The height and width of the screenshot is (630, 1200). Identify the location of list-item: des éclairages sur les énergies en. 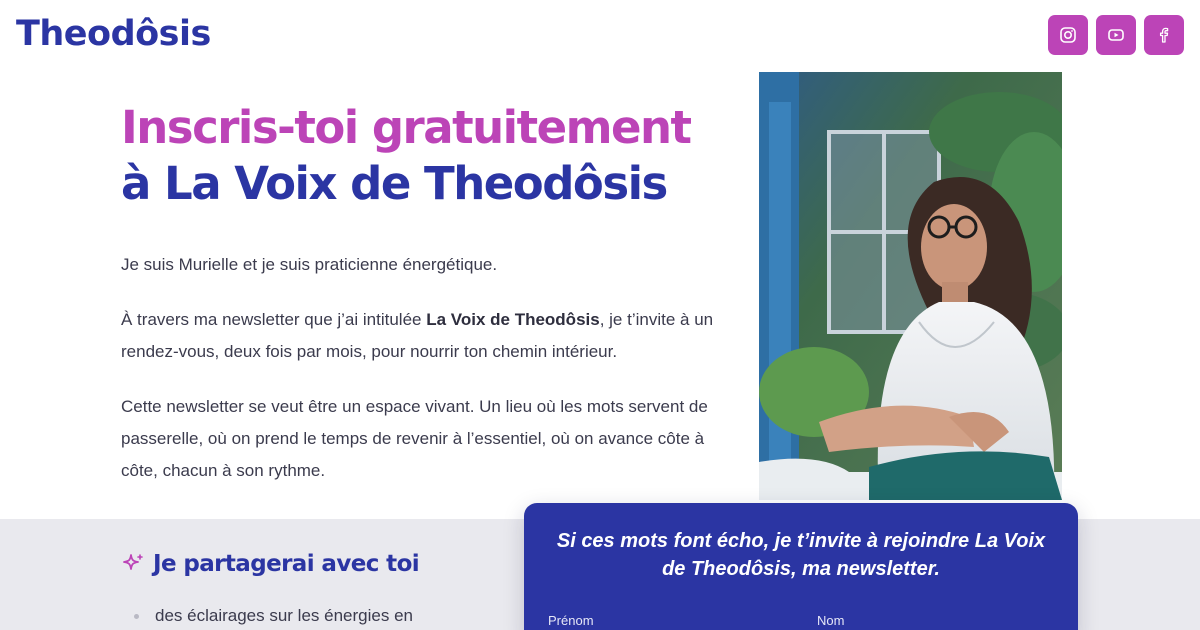
(273, 616).